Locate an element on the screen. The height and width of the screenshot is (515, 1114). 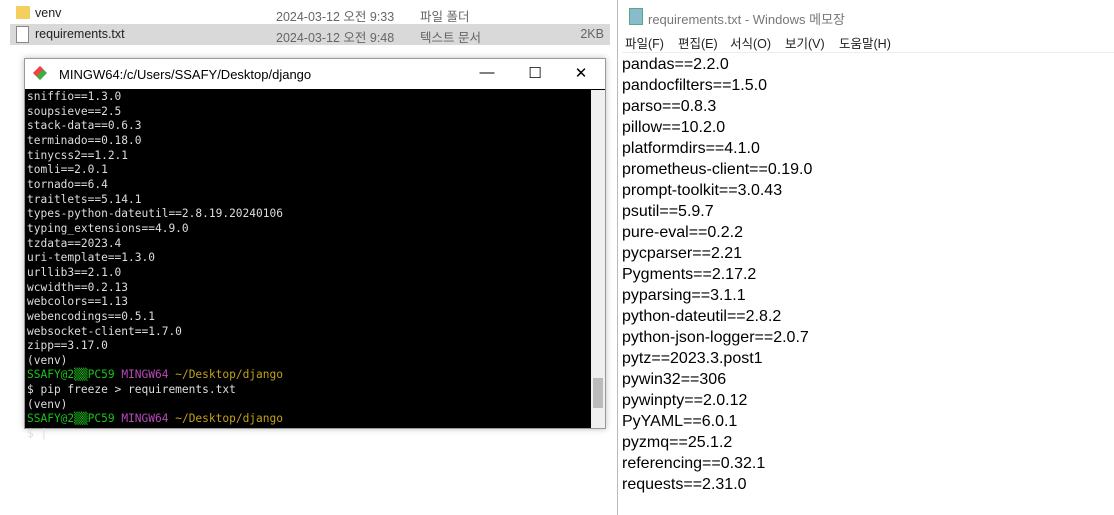
file-name: requirements.txt is located at coordinates (80, 34).